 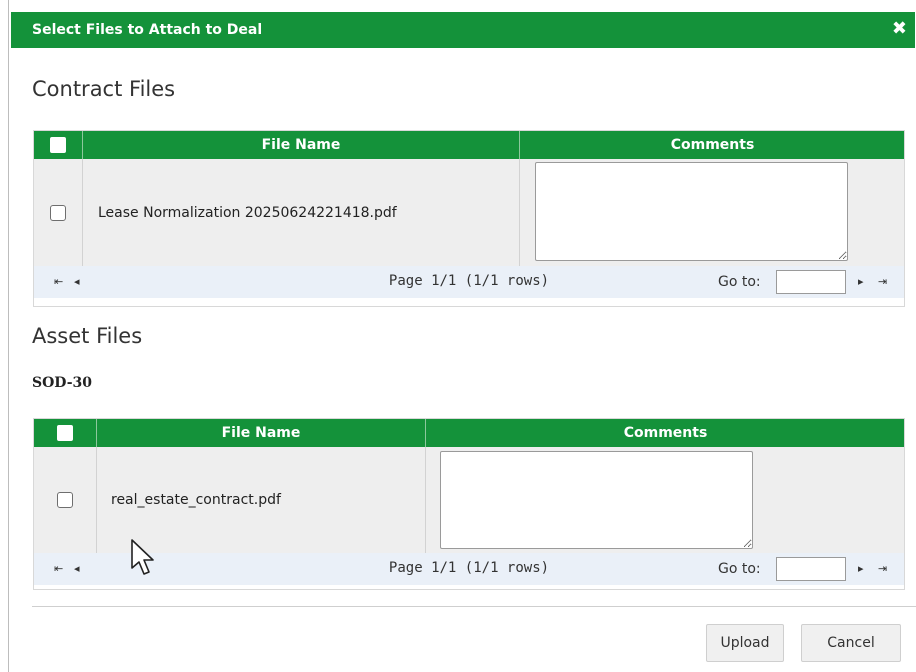 I want to click on asset-select-all-checkbox, so click(x=65, y=433).